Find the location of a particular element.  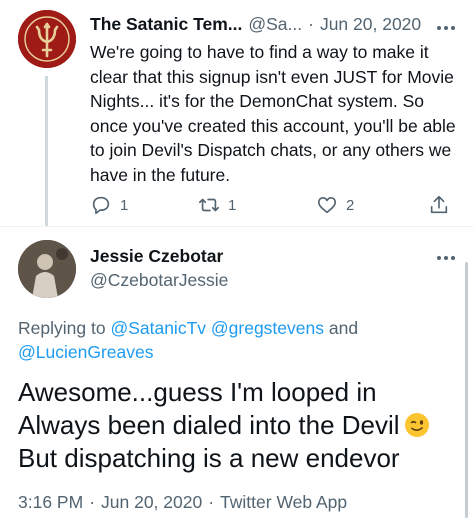

heart-icon is located at coordinates (327, 205).